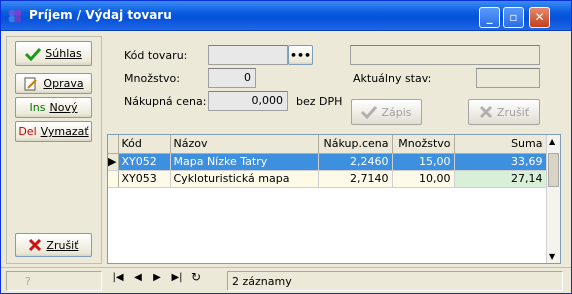 Image resolution: width=572 pixels, height=294 pixels. I want to click on scroll-thumb, so click(553, 170).